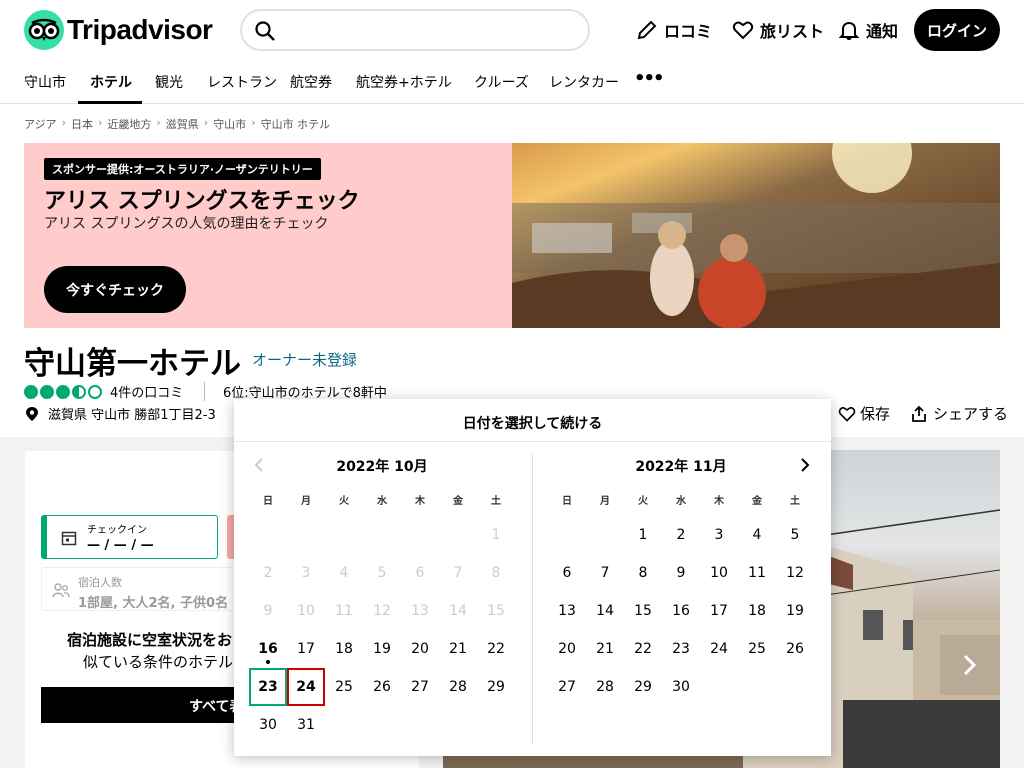  Describe the element at coordinates (674, 30) in the screenshot. I see `reviews-nav-button: ロコミ` at that location.